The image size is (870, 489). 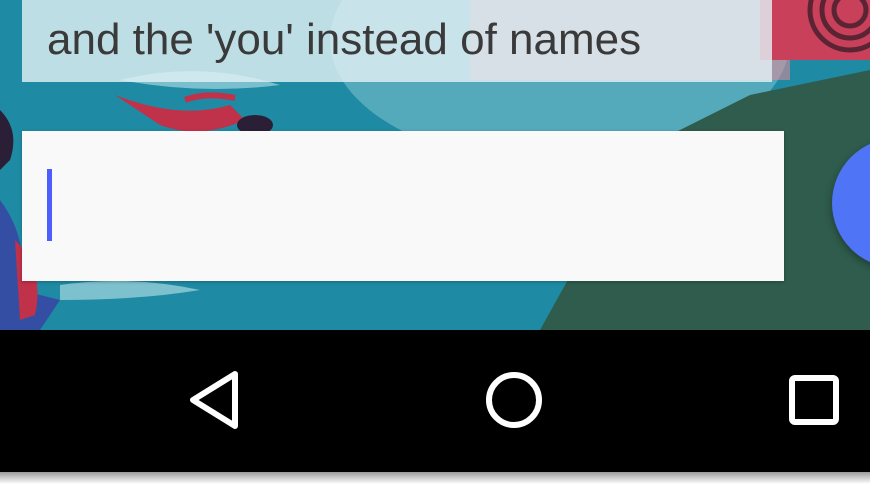 What do you see at coordinates (435, 480) in the screenshot?
I see `screenshot-shadow` at bounding box center [435, 480].